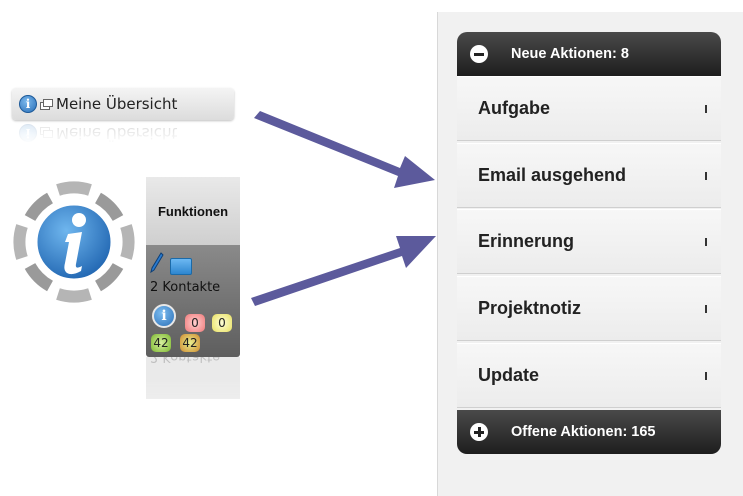 This screenshot has width=743, height=496. Describe the element at coordinates (589, 108) in the screenshot. I see `action-item-aufgabe: Aufgabe` at that location.